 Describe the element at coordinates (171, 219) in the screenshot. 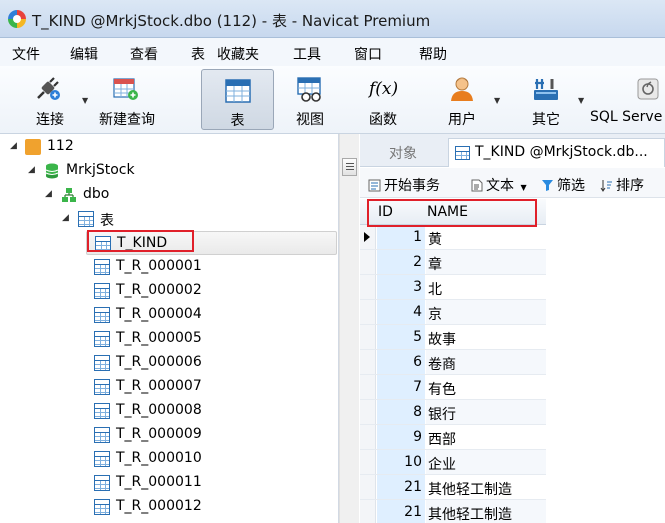

I see `tree-node-tables-folder: ◢ 表` at that location.